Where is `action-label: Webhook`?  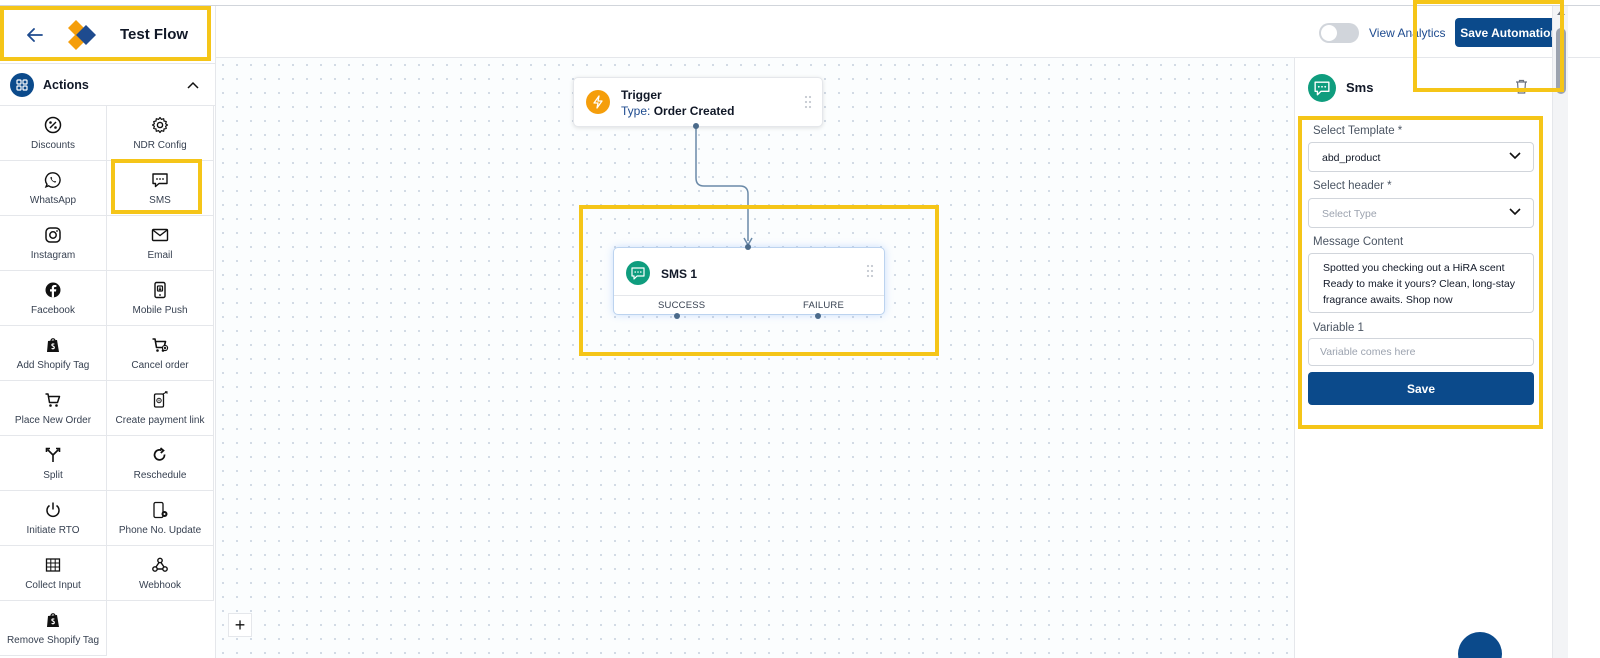
action-label: Webhook is located at coordinates (160, 585).